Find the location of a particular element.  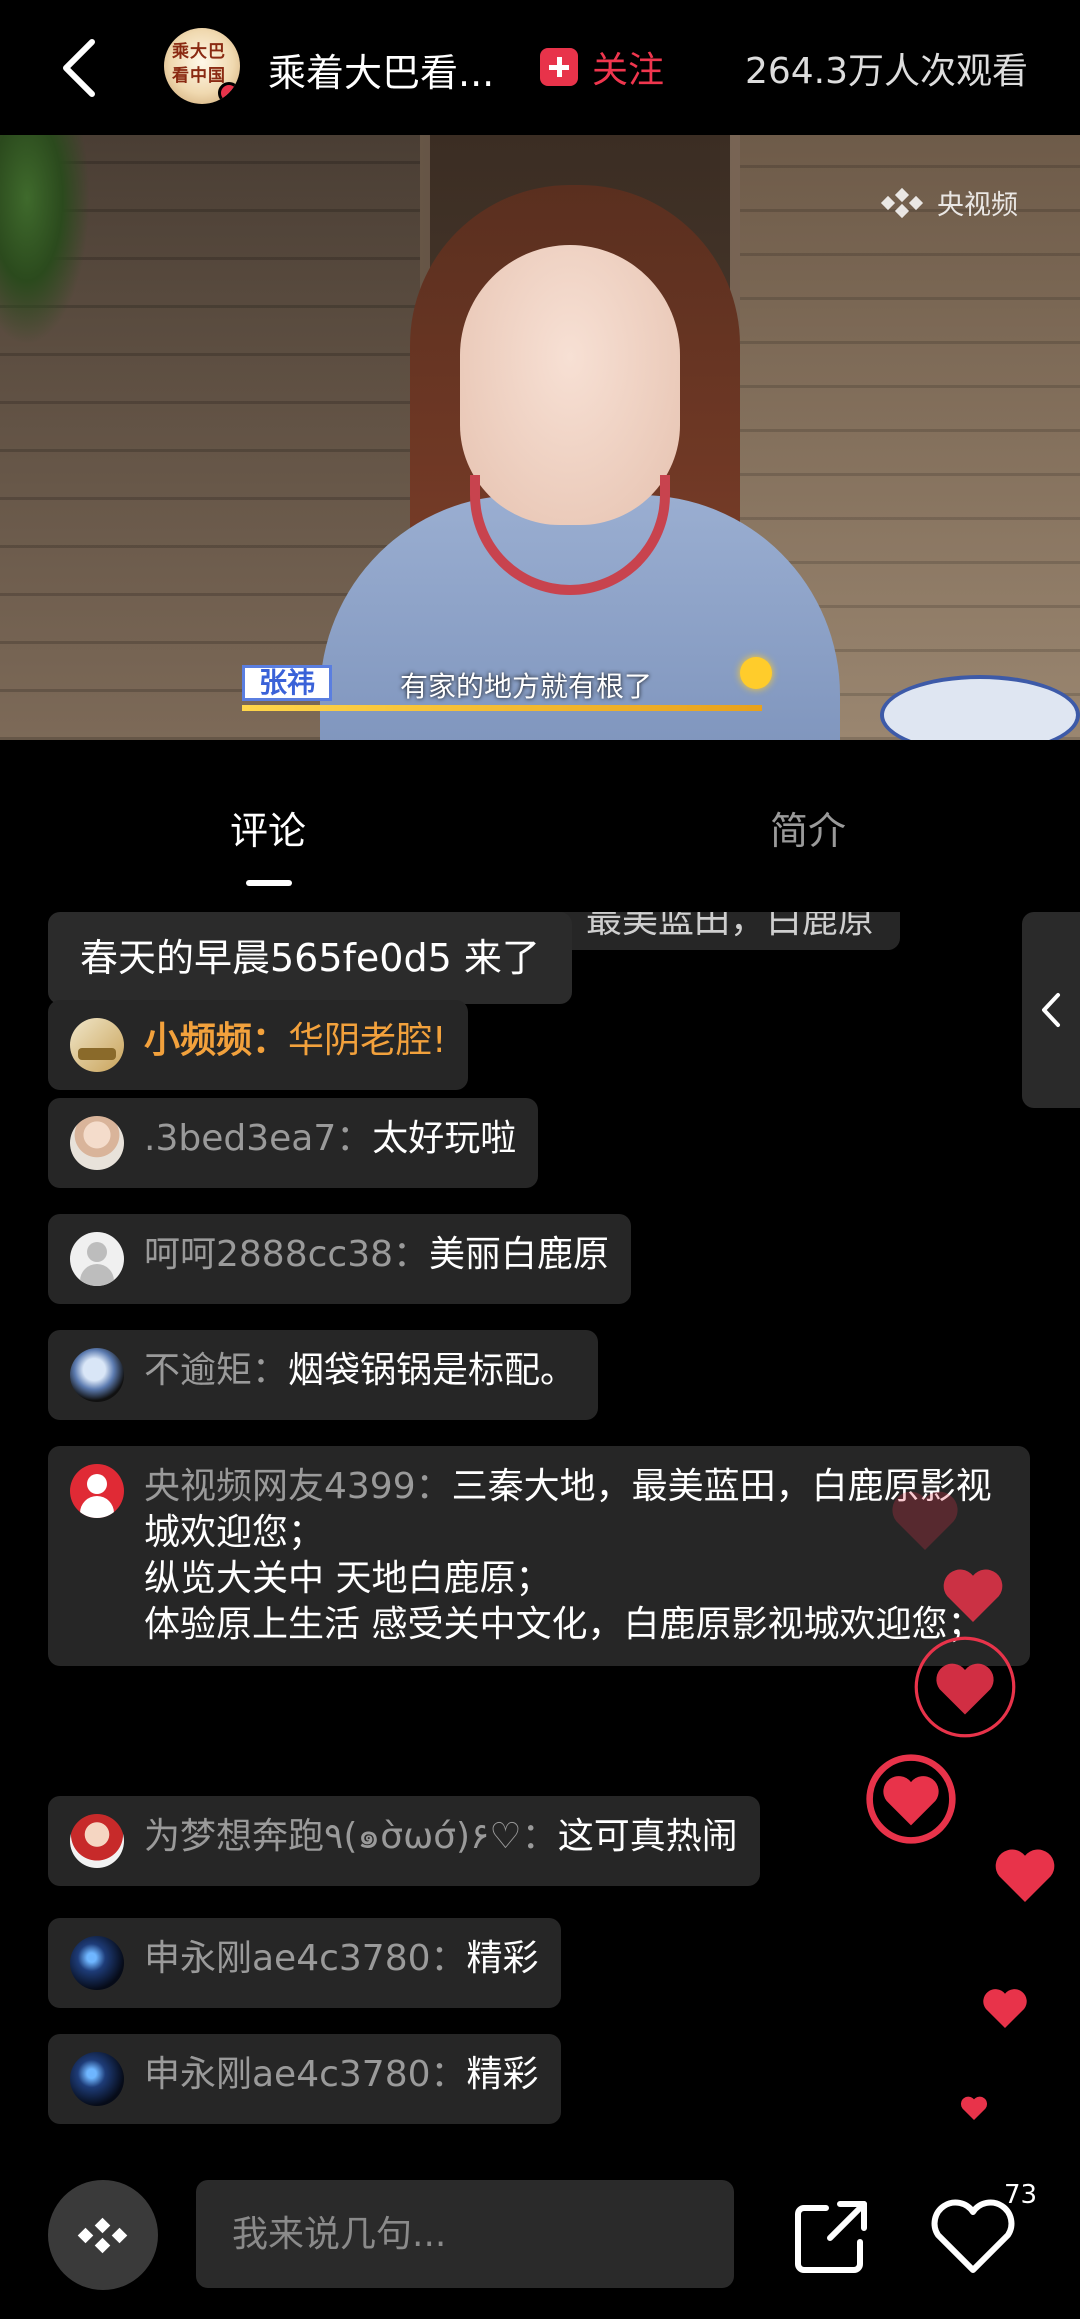

tab-comments: 评论 is located at coordinates (268, 827).